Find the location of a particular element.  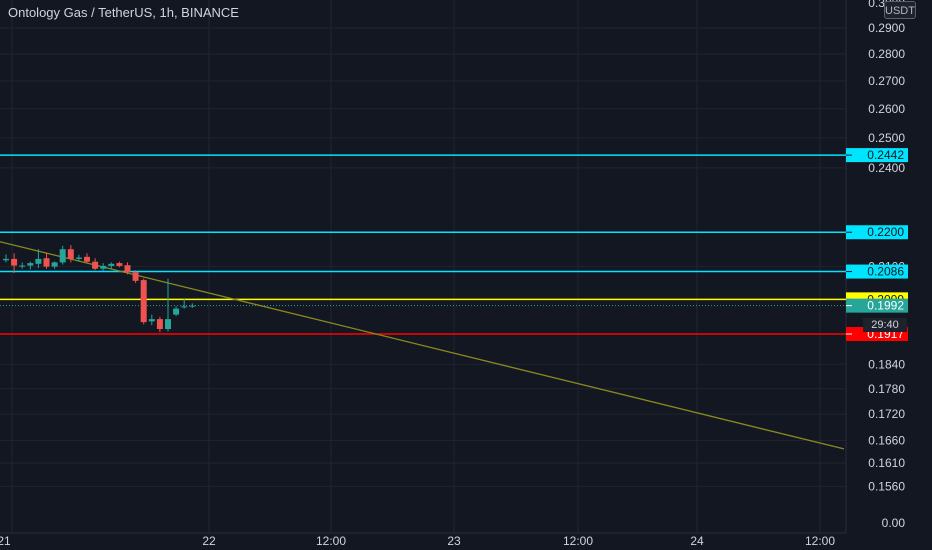

price-label-0.2086: 0.2086 is located at coordinates (885, 272).